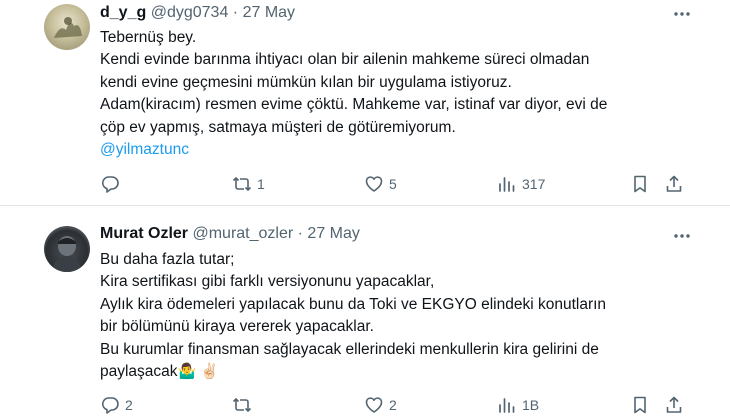  What do you see at coordinates (400, 372) in the screenshot?
I see `text-line: paylaşacak🤷‍♂️ ✌🏻` at bounding box center [400, 372].